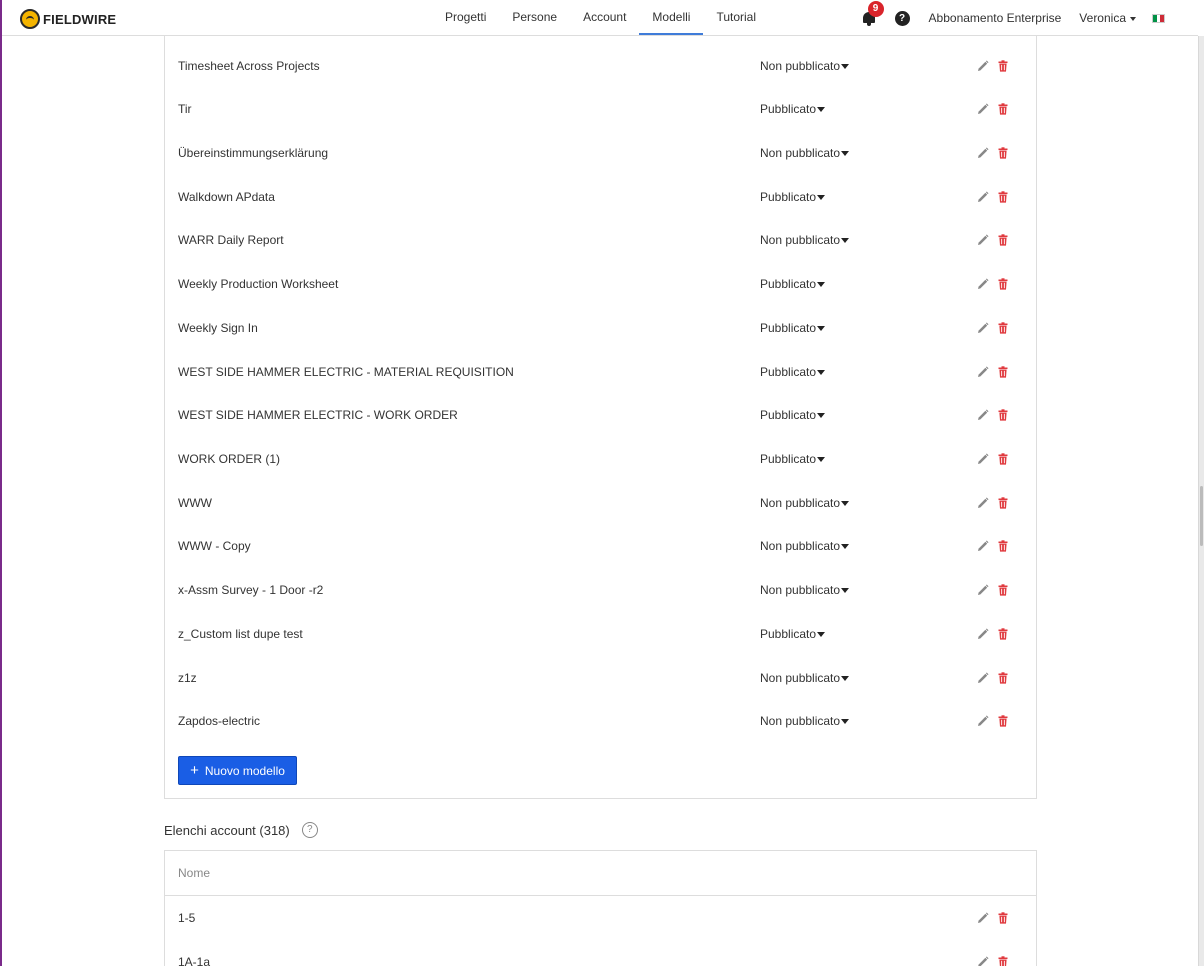 The image size is (1204, 966). I want to click on table-row: Tir Pubblicato, so click(600, 109).